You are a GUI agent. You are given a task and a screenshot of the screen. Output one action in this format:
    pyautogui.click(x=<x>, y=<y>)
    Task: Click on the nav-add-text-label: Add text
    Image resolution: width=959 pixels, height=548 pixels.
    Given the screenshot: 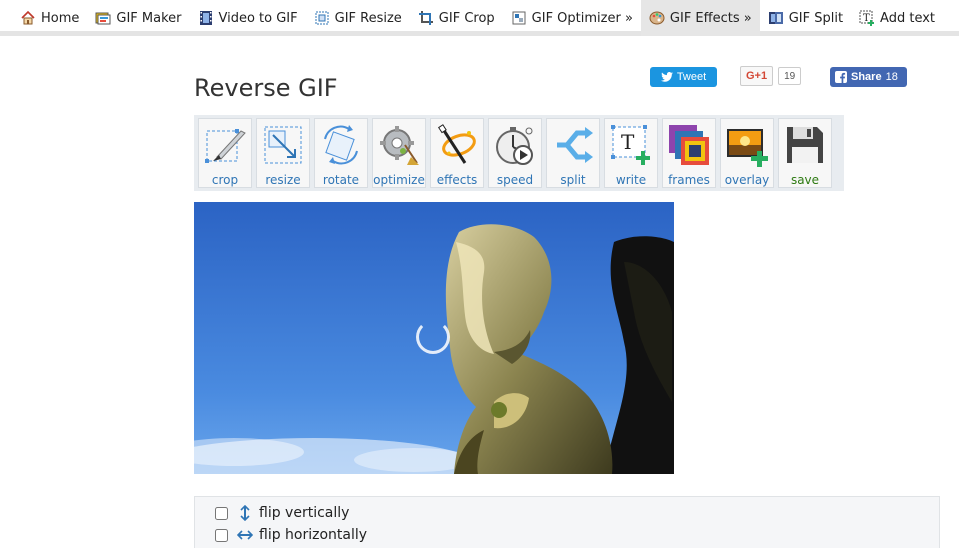 What is the action you would take?
    pyautogui.click(x=908, y=18)
    